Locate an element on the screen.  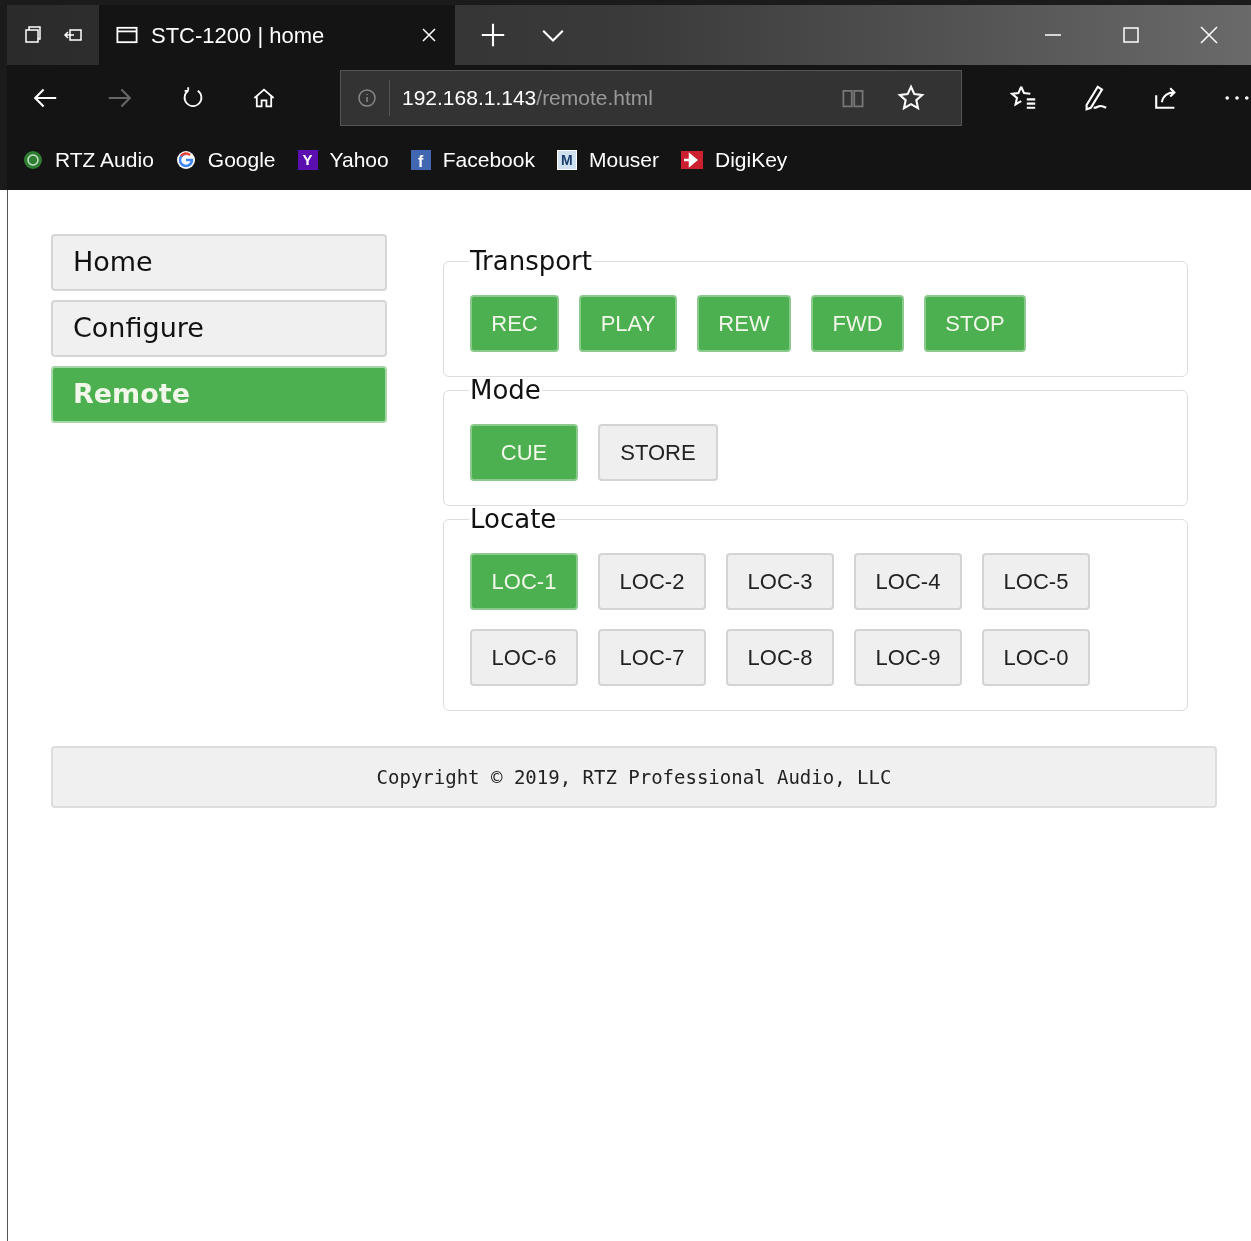
copyright-text: Copyright © 2019, RTZ Professional Audio, LLC is located at coordinates (634, 777).